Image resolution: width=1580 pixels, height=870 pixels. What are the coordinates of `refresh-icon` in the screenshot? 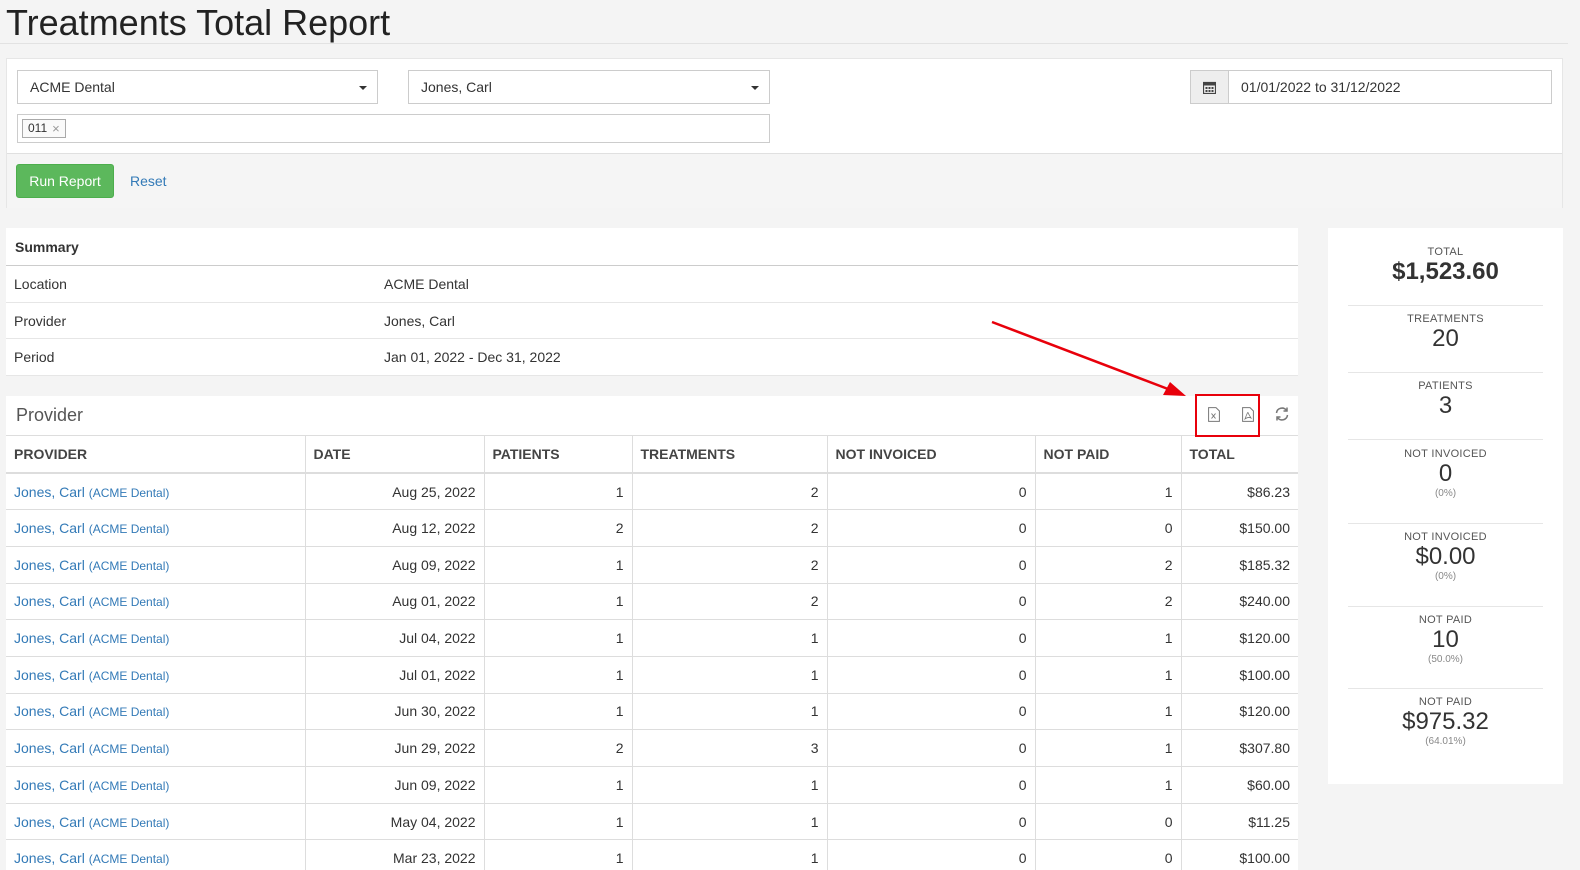 It's located at (1282, 414).